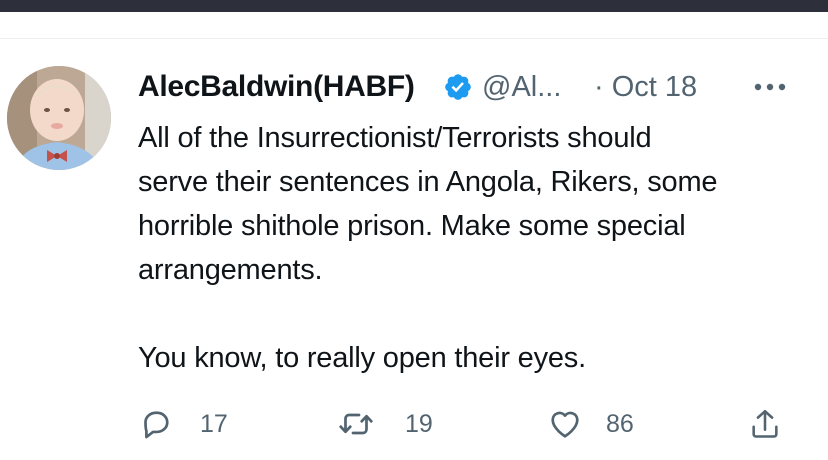 This screenshot has width=828, height=460. Describe the element at coordinates (770, 87) in the screenshot. I see `more-options-icon` at that location.